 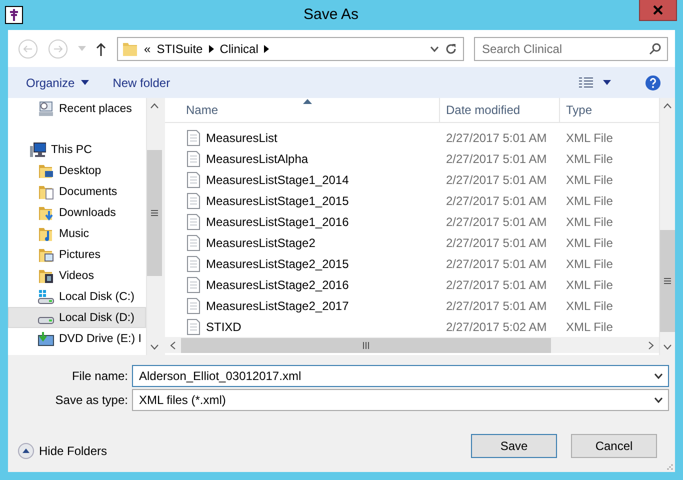 I want to click on new-folder-button: New folder, so click(x=141, y=83).